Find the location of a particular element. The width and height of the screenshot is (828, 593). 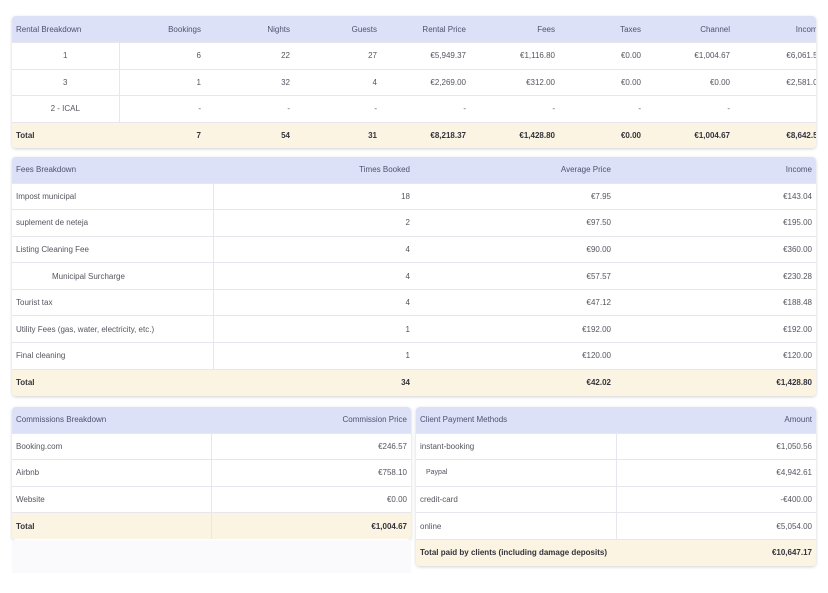

rental-price-cell: - is located at coordinates (464, 109).